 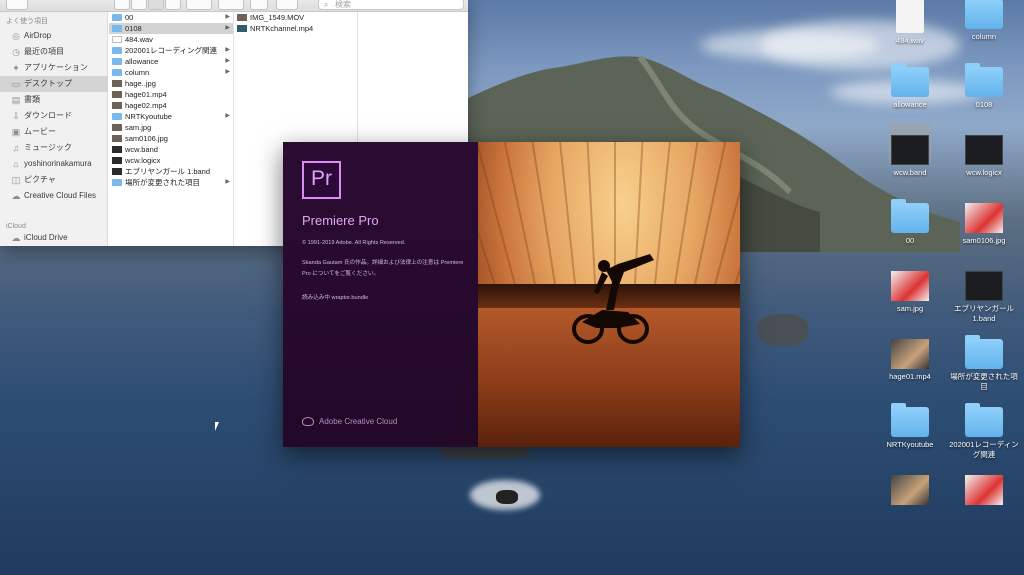 What do you see at coordinates (984, 240) in the screenshot?
I see `desktop-icon-label: sam0106.jpg` at bounding box center [984, 240].